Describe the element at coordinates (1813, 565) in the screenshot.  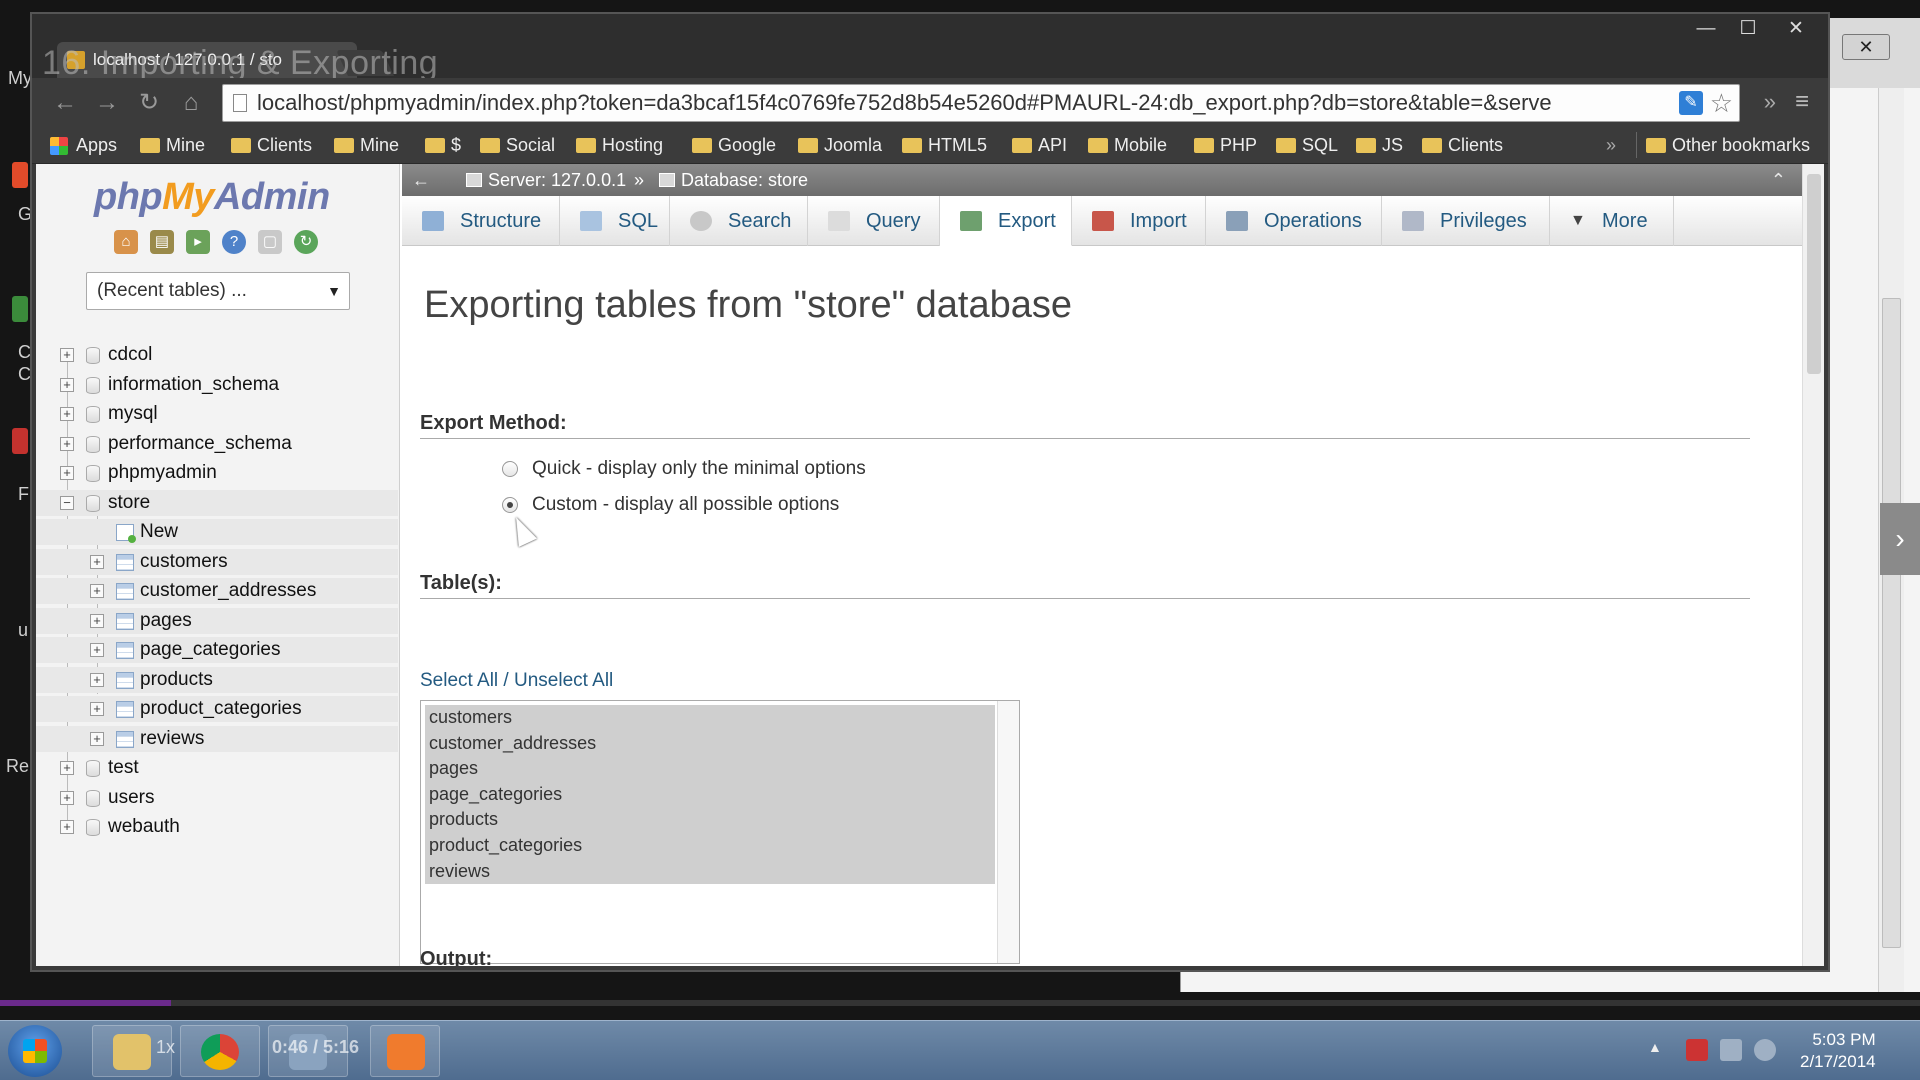
I see `main-scrollbar` at that location.